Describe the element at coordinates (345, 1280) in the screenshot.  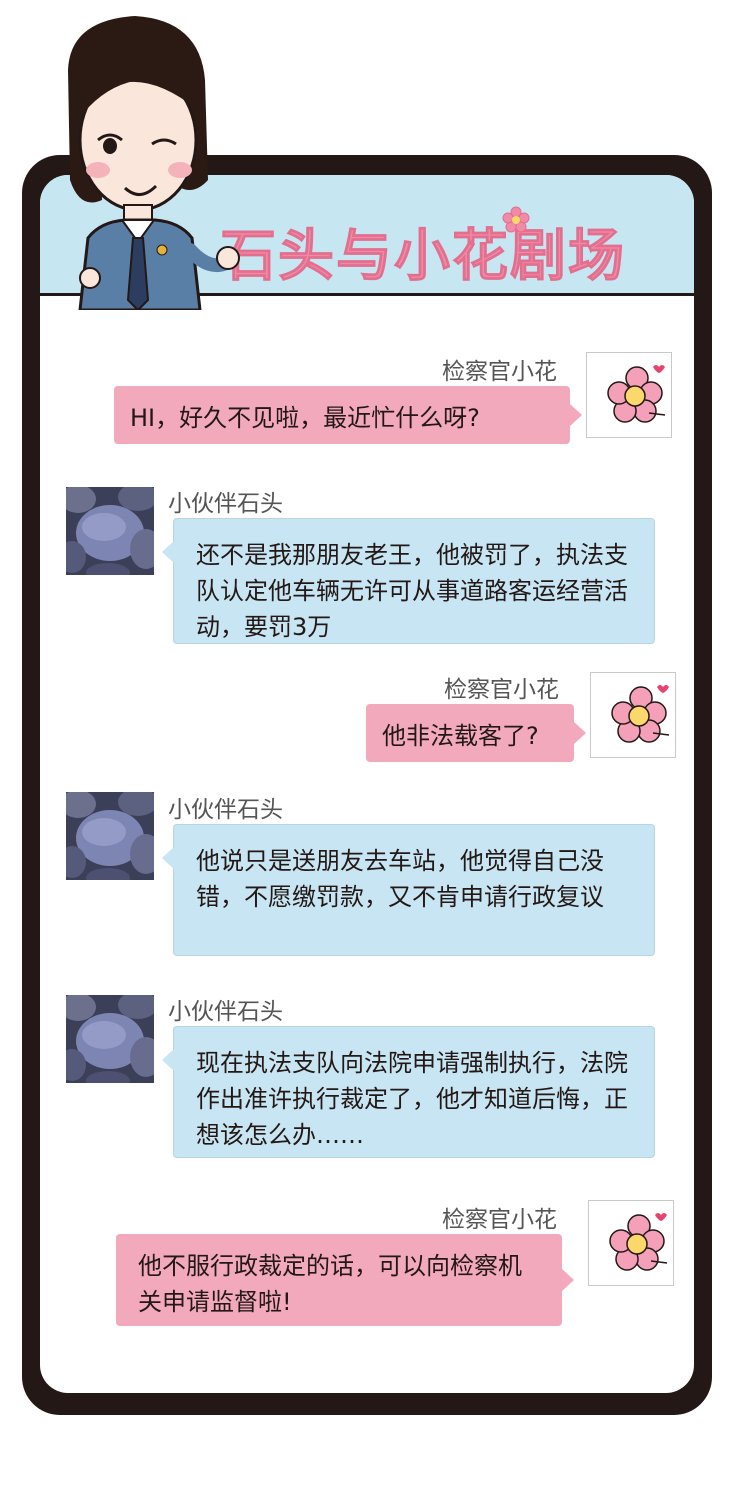
I see `message-bubble-xiaohua: 他不服行政裁定的话，可以向检察机关申请监督啦!` at that location.